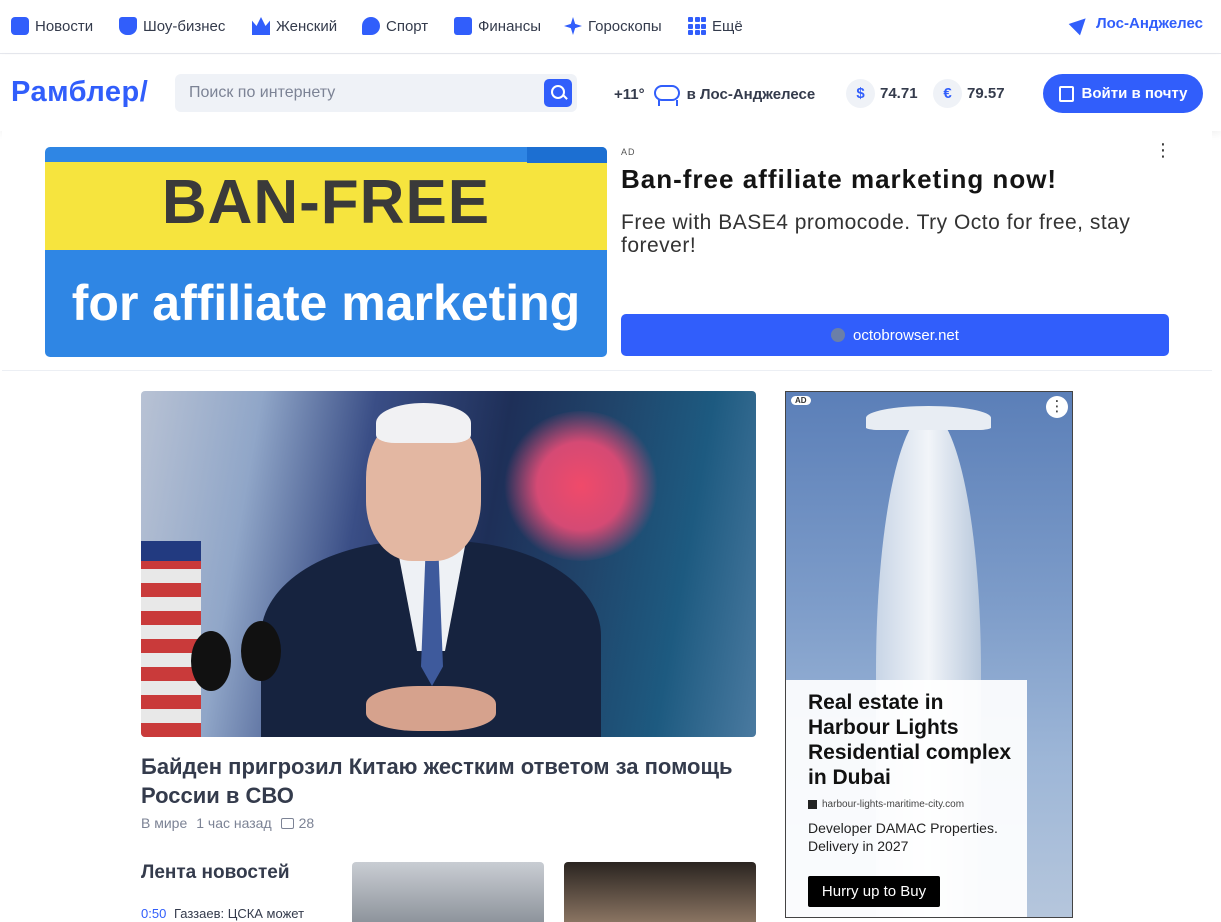  I want to click on side-ad-button: Hurry up to Buy, so click(874, 891).